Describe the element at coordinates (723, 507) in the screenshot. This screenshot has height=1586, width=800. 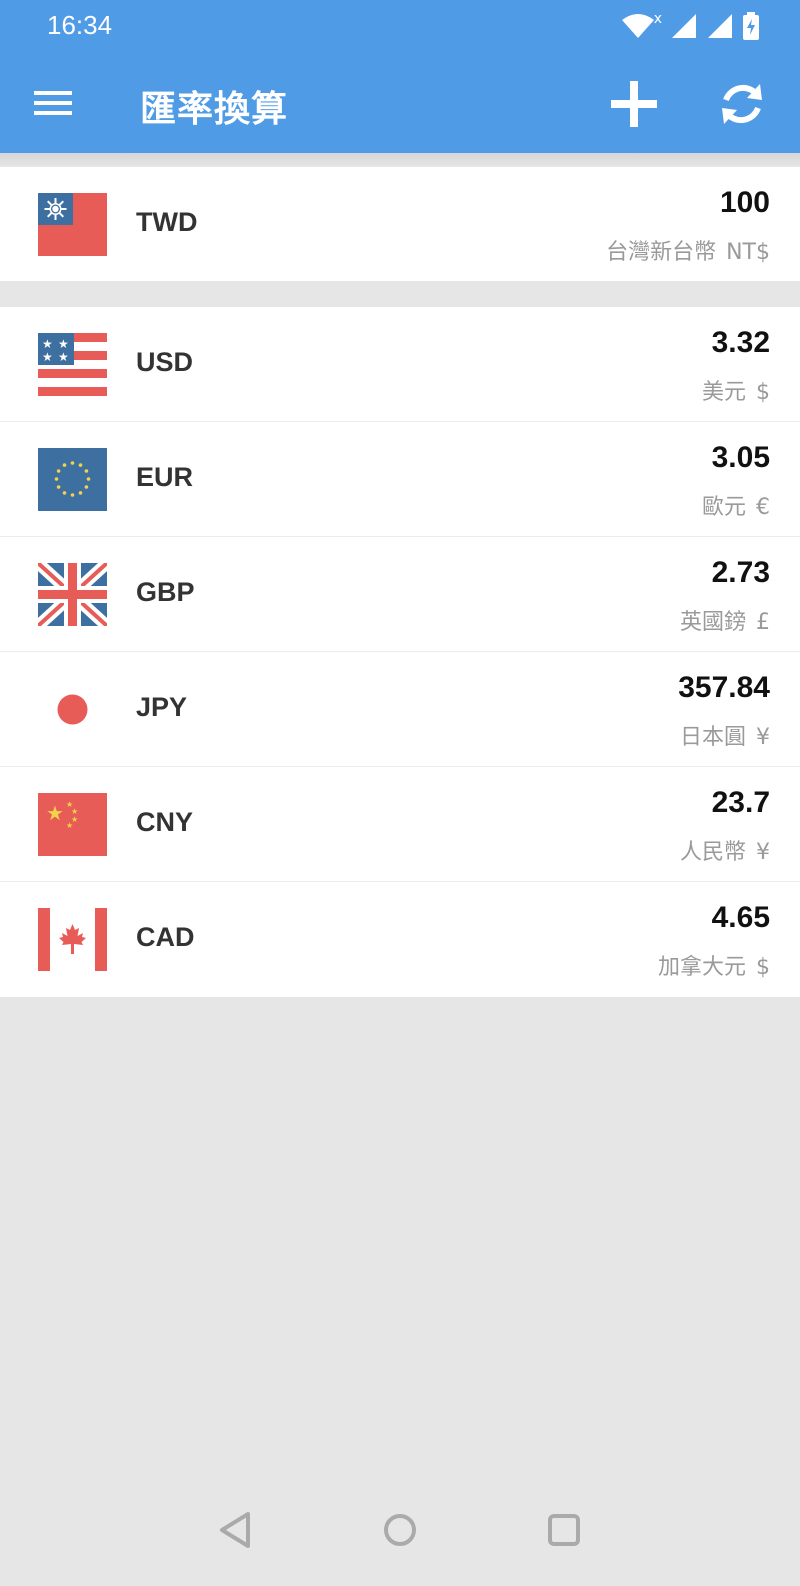
I see `currency-name: 歐元` at that location.